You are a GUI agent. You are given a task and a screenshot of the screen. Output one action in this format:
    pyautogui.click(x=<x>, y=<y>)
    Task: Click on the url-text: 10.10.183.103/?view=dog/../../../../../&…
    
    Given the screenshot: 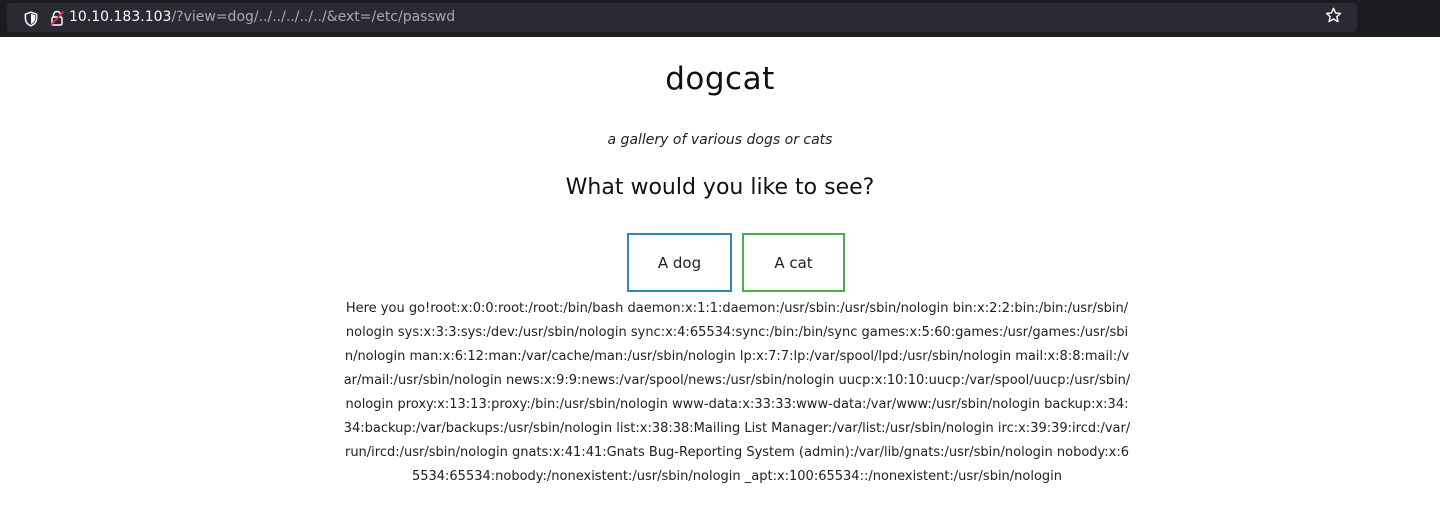 What is the action you would take?
    pyautogui.click(x=262, y=17)
    